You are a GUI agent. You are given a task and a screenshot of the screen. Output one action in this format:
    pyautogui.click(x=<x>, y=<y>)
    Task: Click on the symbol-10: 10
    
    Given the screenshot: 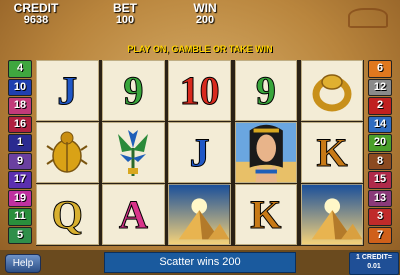 What is the action you would take?
    pyautogui.click(x=199, y=90)
    